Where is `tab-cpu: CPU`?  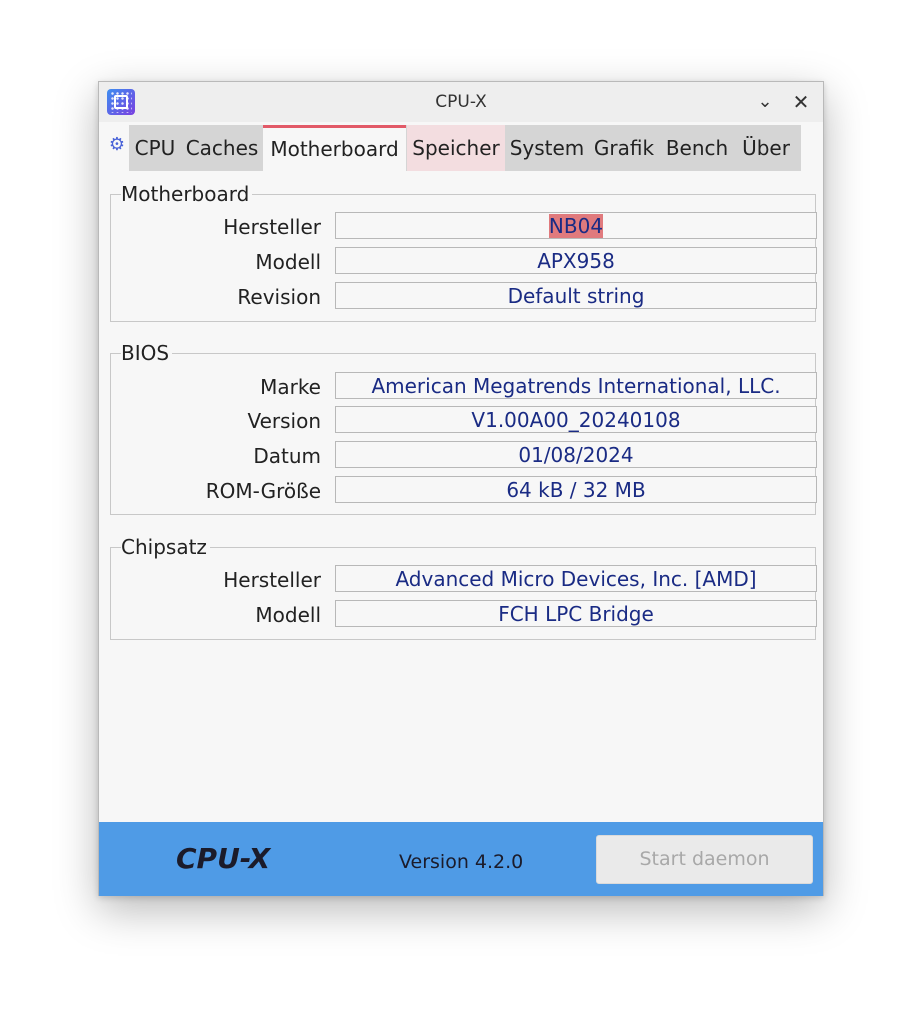
tab-cpu: CPU is located at coordinates (155, 148).